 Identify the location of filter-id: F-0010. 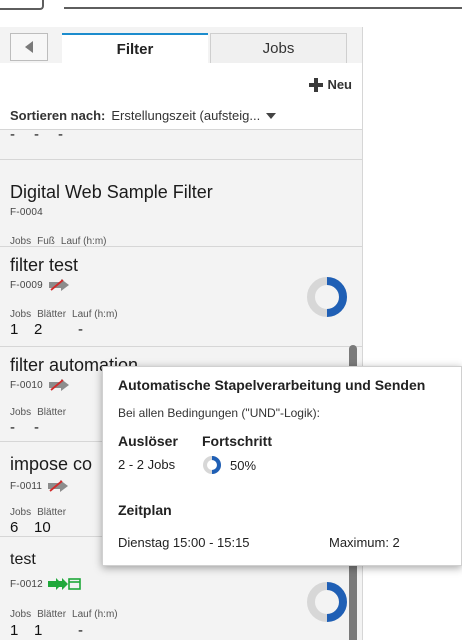
(40, 385).